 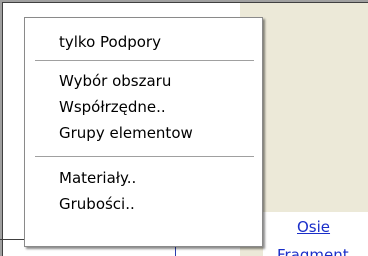 What do you see at coordinates (97, 204) in the screenshot?
I see `menu-item-grubosci: Grubości..` at bounding box center [97, 204].